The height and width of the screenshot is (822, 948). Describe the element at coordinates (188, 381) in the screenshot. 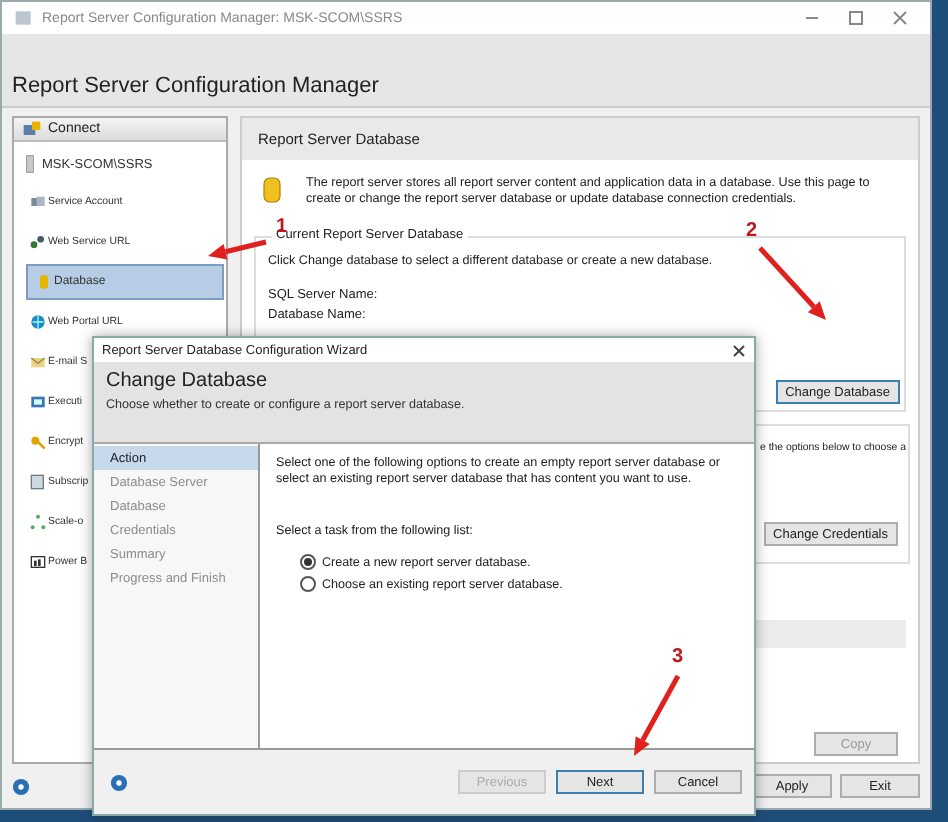

I see `dialog-heading: Change Database` at that location.